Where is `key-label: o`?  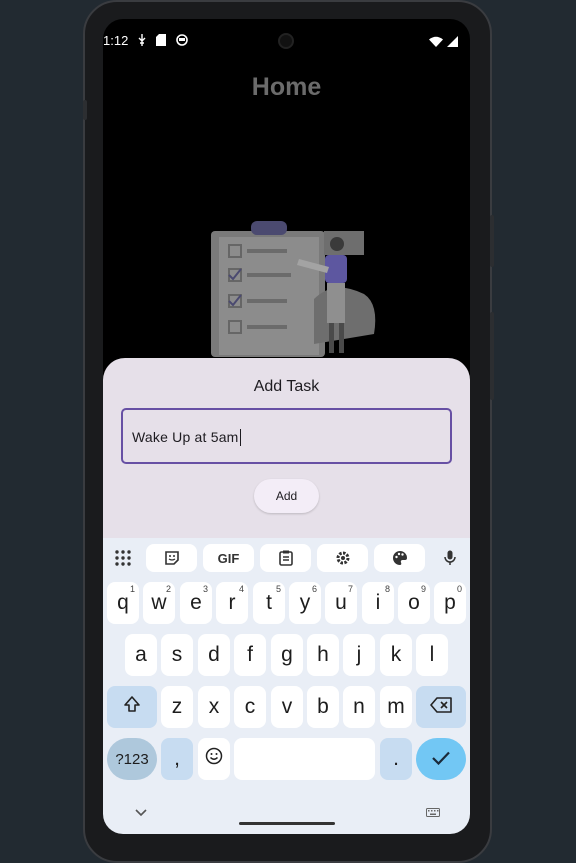 key-label: o is located at coordinates (414, 602).